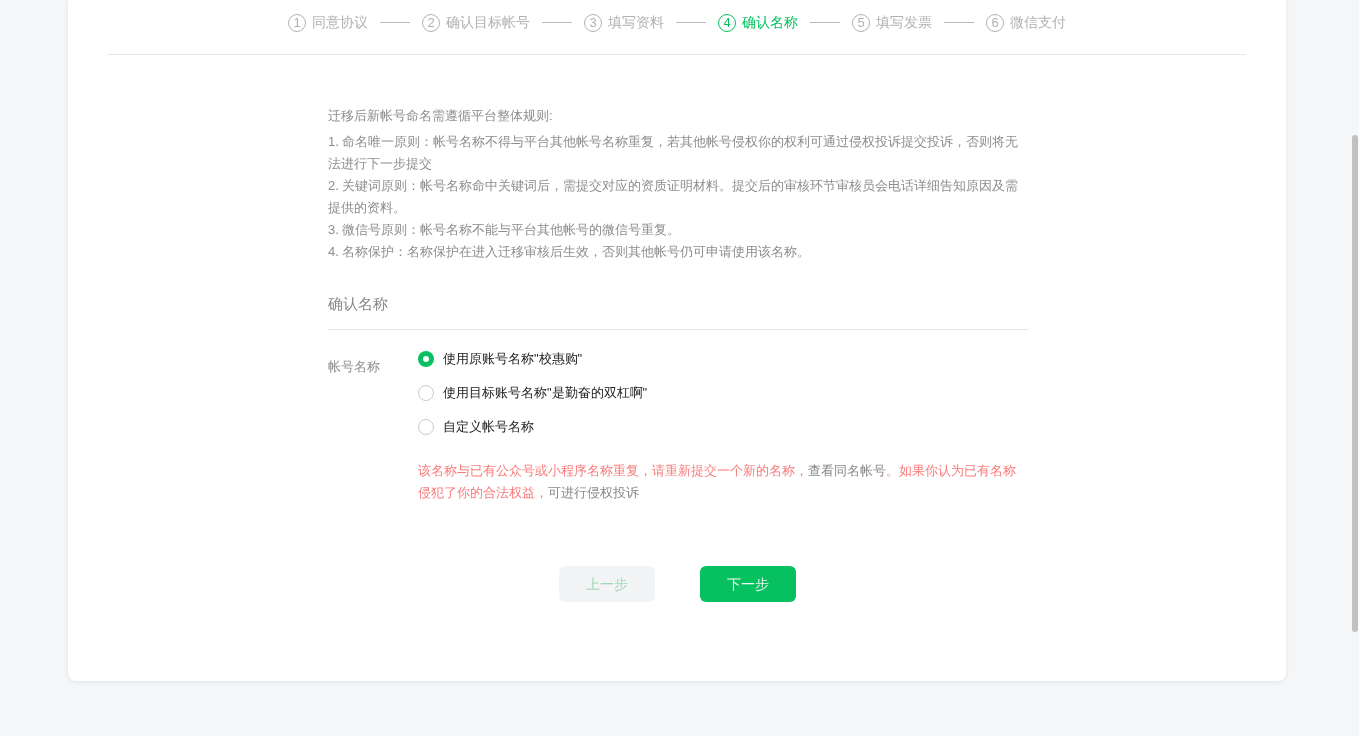  I want to click on rule-text: 1. 命名唯一原则：帐号名称不得与平台其他帐号名称重复，若其他帐号侵权你的权利可通过侵权投诉提交投诉，否则将无法进行下一步提交, so click(674, 153).